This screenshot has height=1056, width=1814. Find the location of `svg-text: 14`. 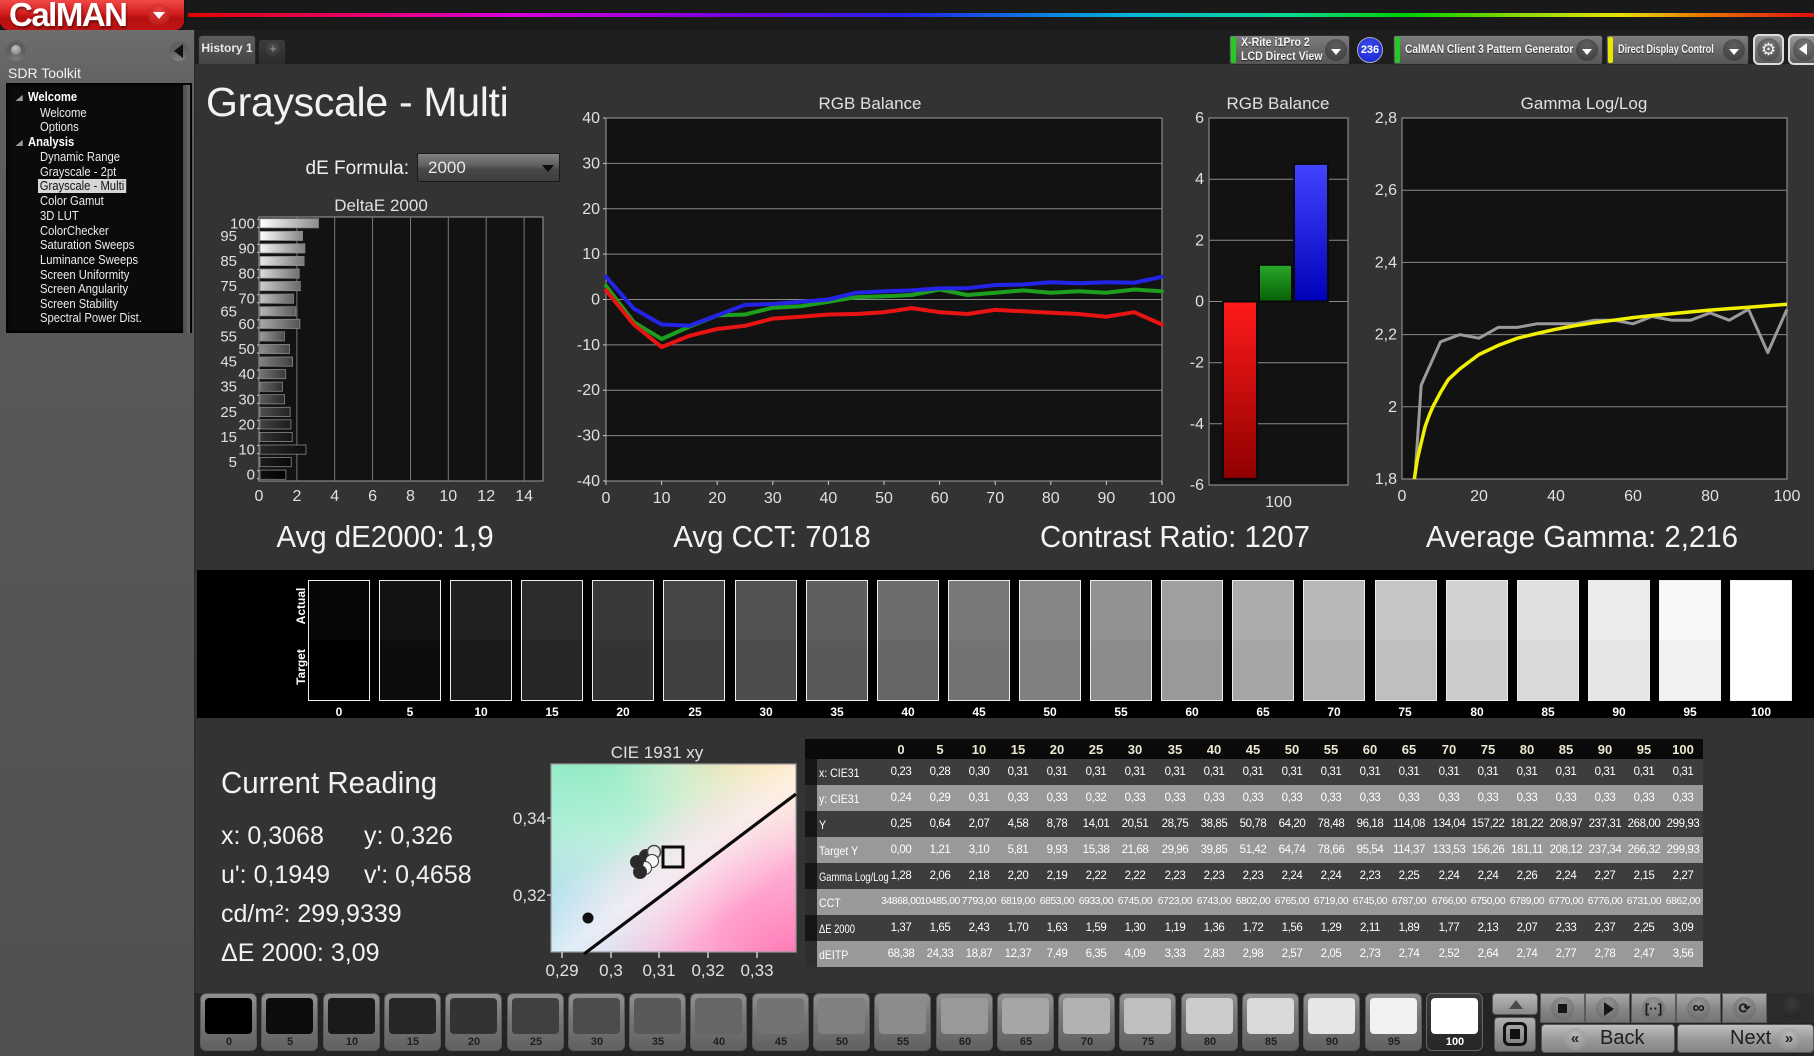

svg-text: 14 is located at coordinates (524, 496).